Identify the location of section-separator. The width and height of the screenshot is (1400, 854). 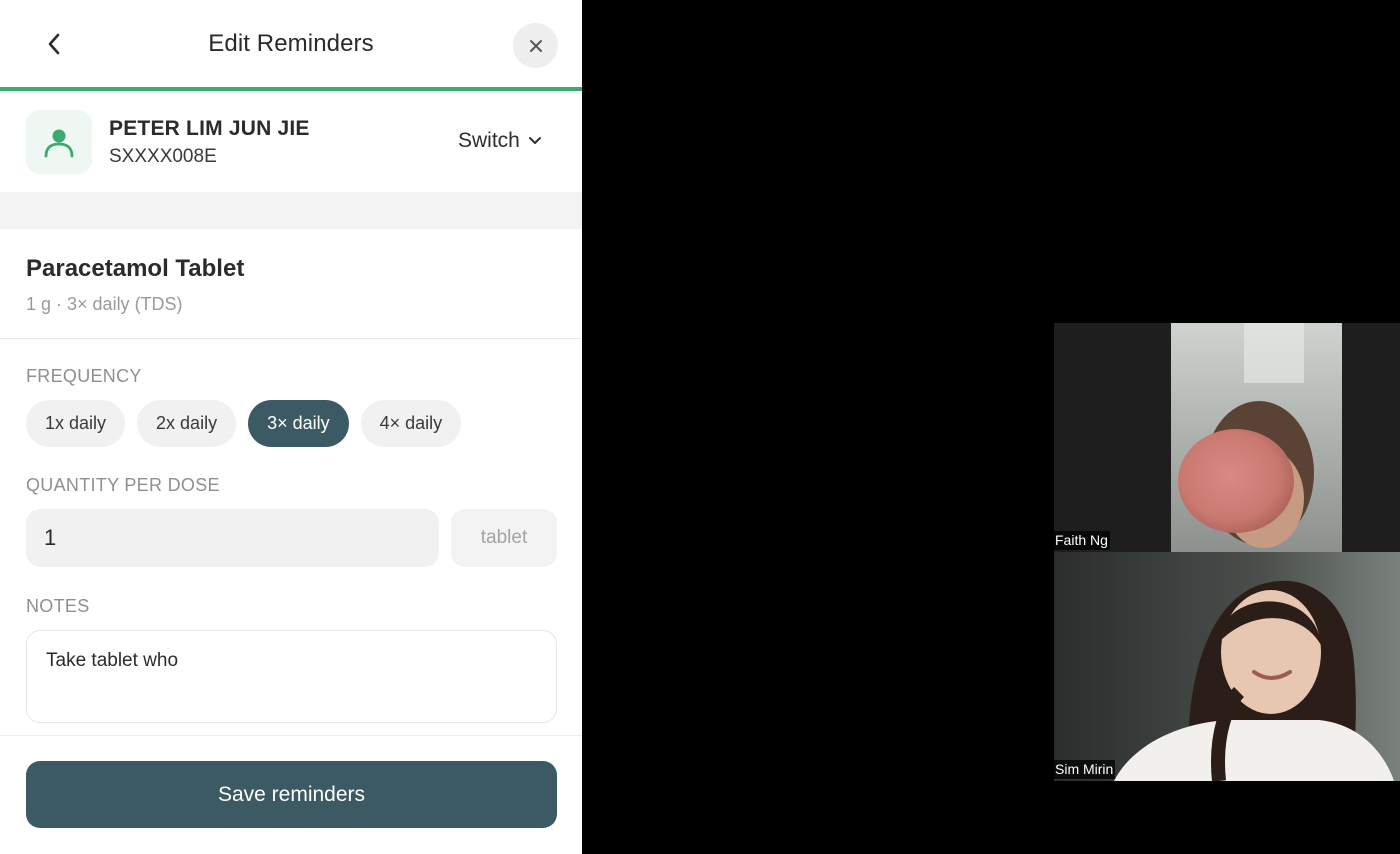
(291, 210).